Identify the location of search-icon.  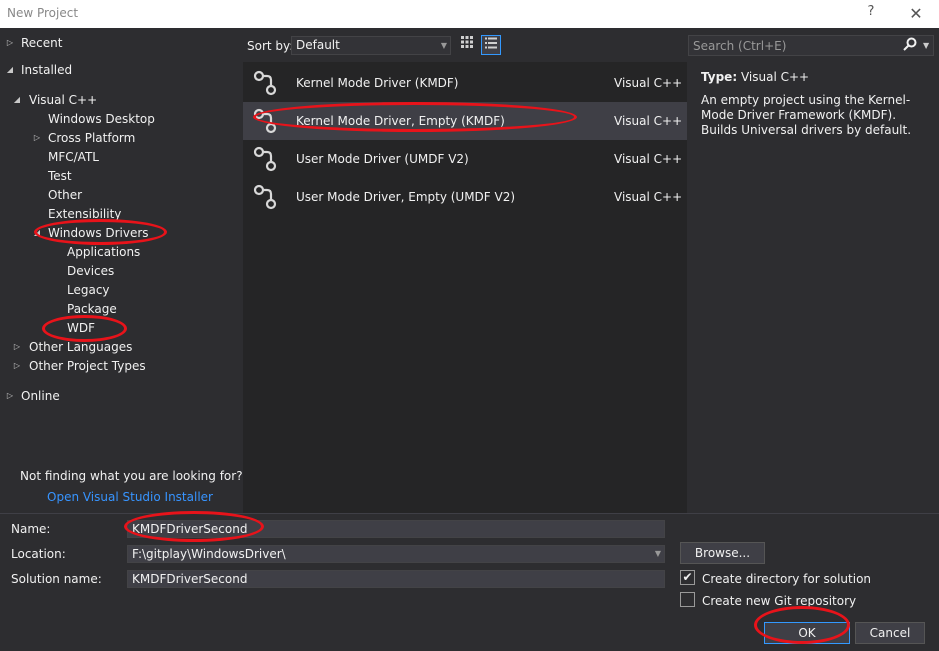
(911, 45).